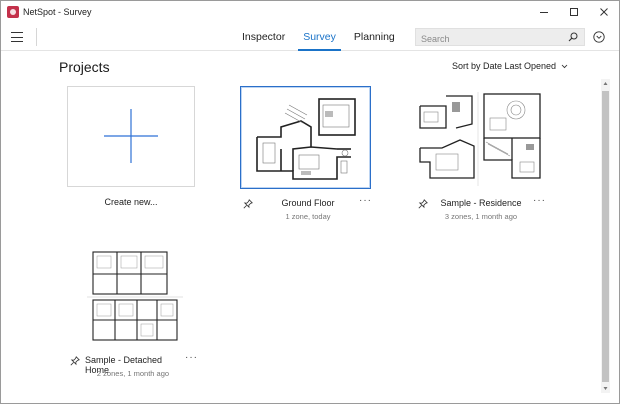 The image size is (620, 404). I want to click on project-name-ground-floor: Ground Floor, so click(308, 203).